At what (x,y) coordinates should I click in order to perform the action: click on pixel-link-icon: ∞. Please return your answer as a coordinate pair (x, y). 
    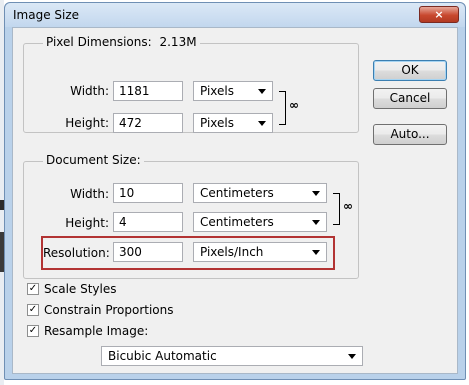
    Looking at the image, I should click on (294, 105).